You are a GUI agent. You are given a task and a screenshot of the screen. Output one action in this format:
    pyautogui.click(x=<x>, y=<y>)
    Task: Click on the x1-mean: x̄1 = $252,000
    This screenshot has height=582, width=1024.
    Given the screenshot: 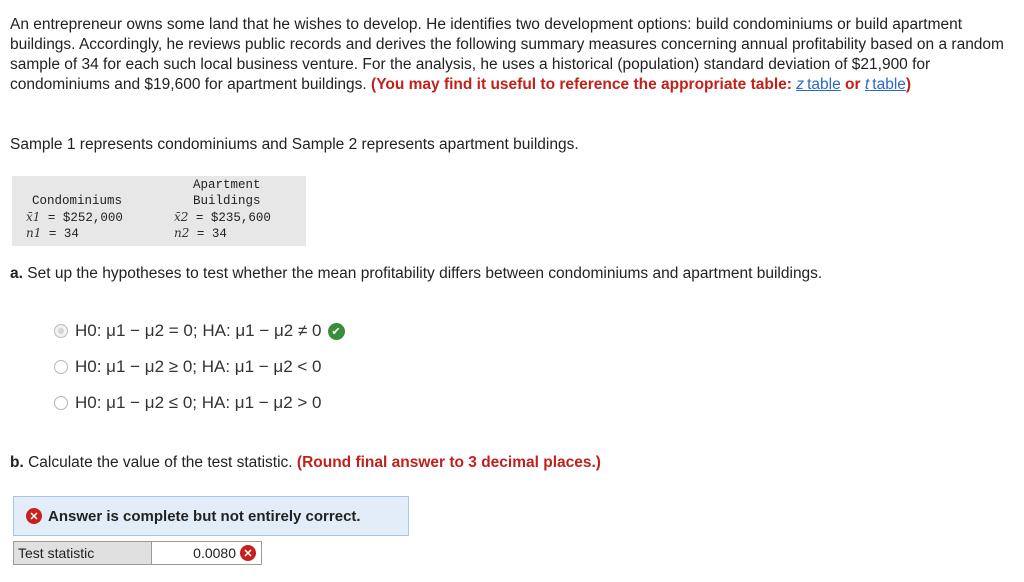 What is the action you would take?
    pyautogui.click(x=74, y=217)
    